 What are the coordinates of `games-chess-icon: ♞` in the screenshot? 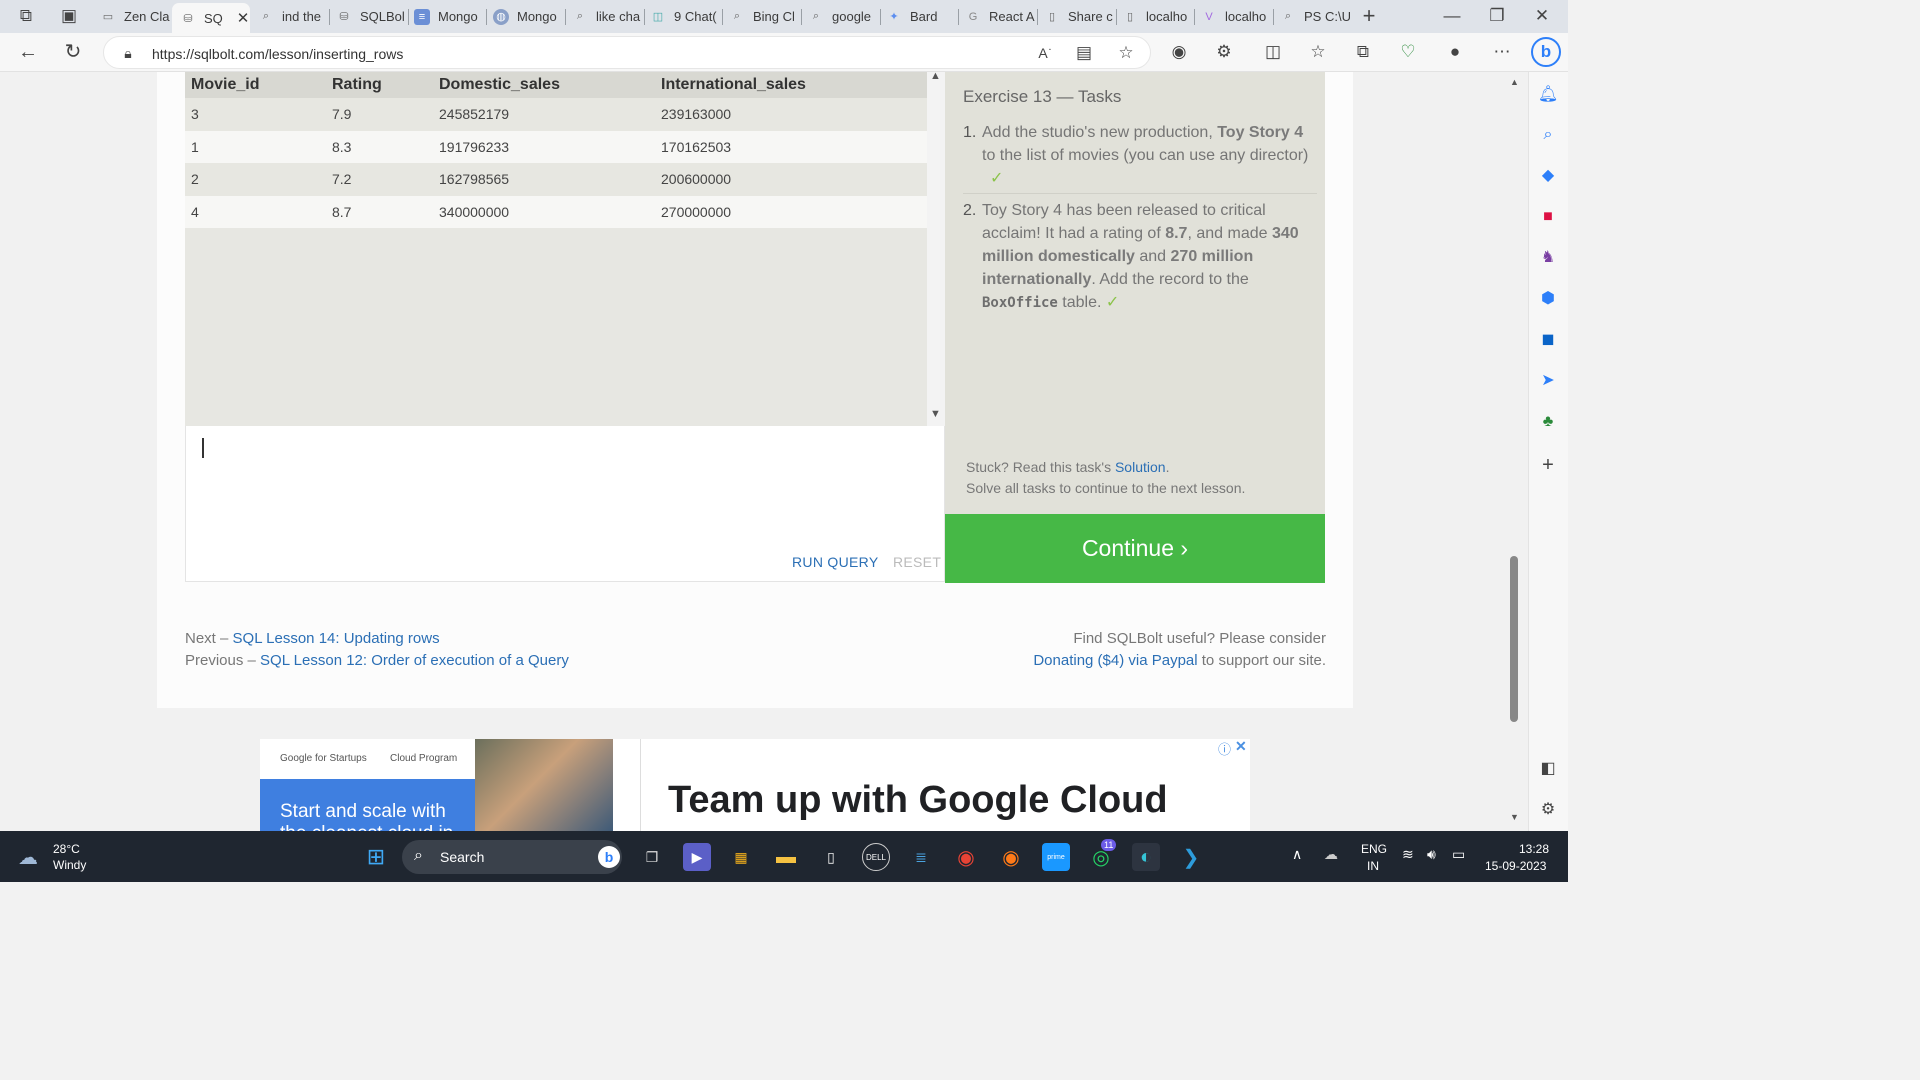 It's located at (1548, 258).